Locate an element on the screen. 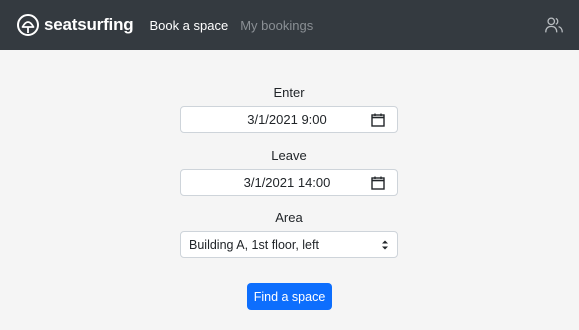  find-a-space-button: Find a space is located at coordinates (289, 296).